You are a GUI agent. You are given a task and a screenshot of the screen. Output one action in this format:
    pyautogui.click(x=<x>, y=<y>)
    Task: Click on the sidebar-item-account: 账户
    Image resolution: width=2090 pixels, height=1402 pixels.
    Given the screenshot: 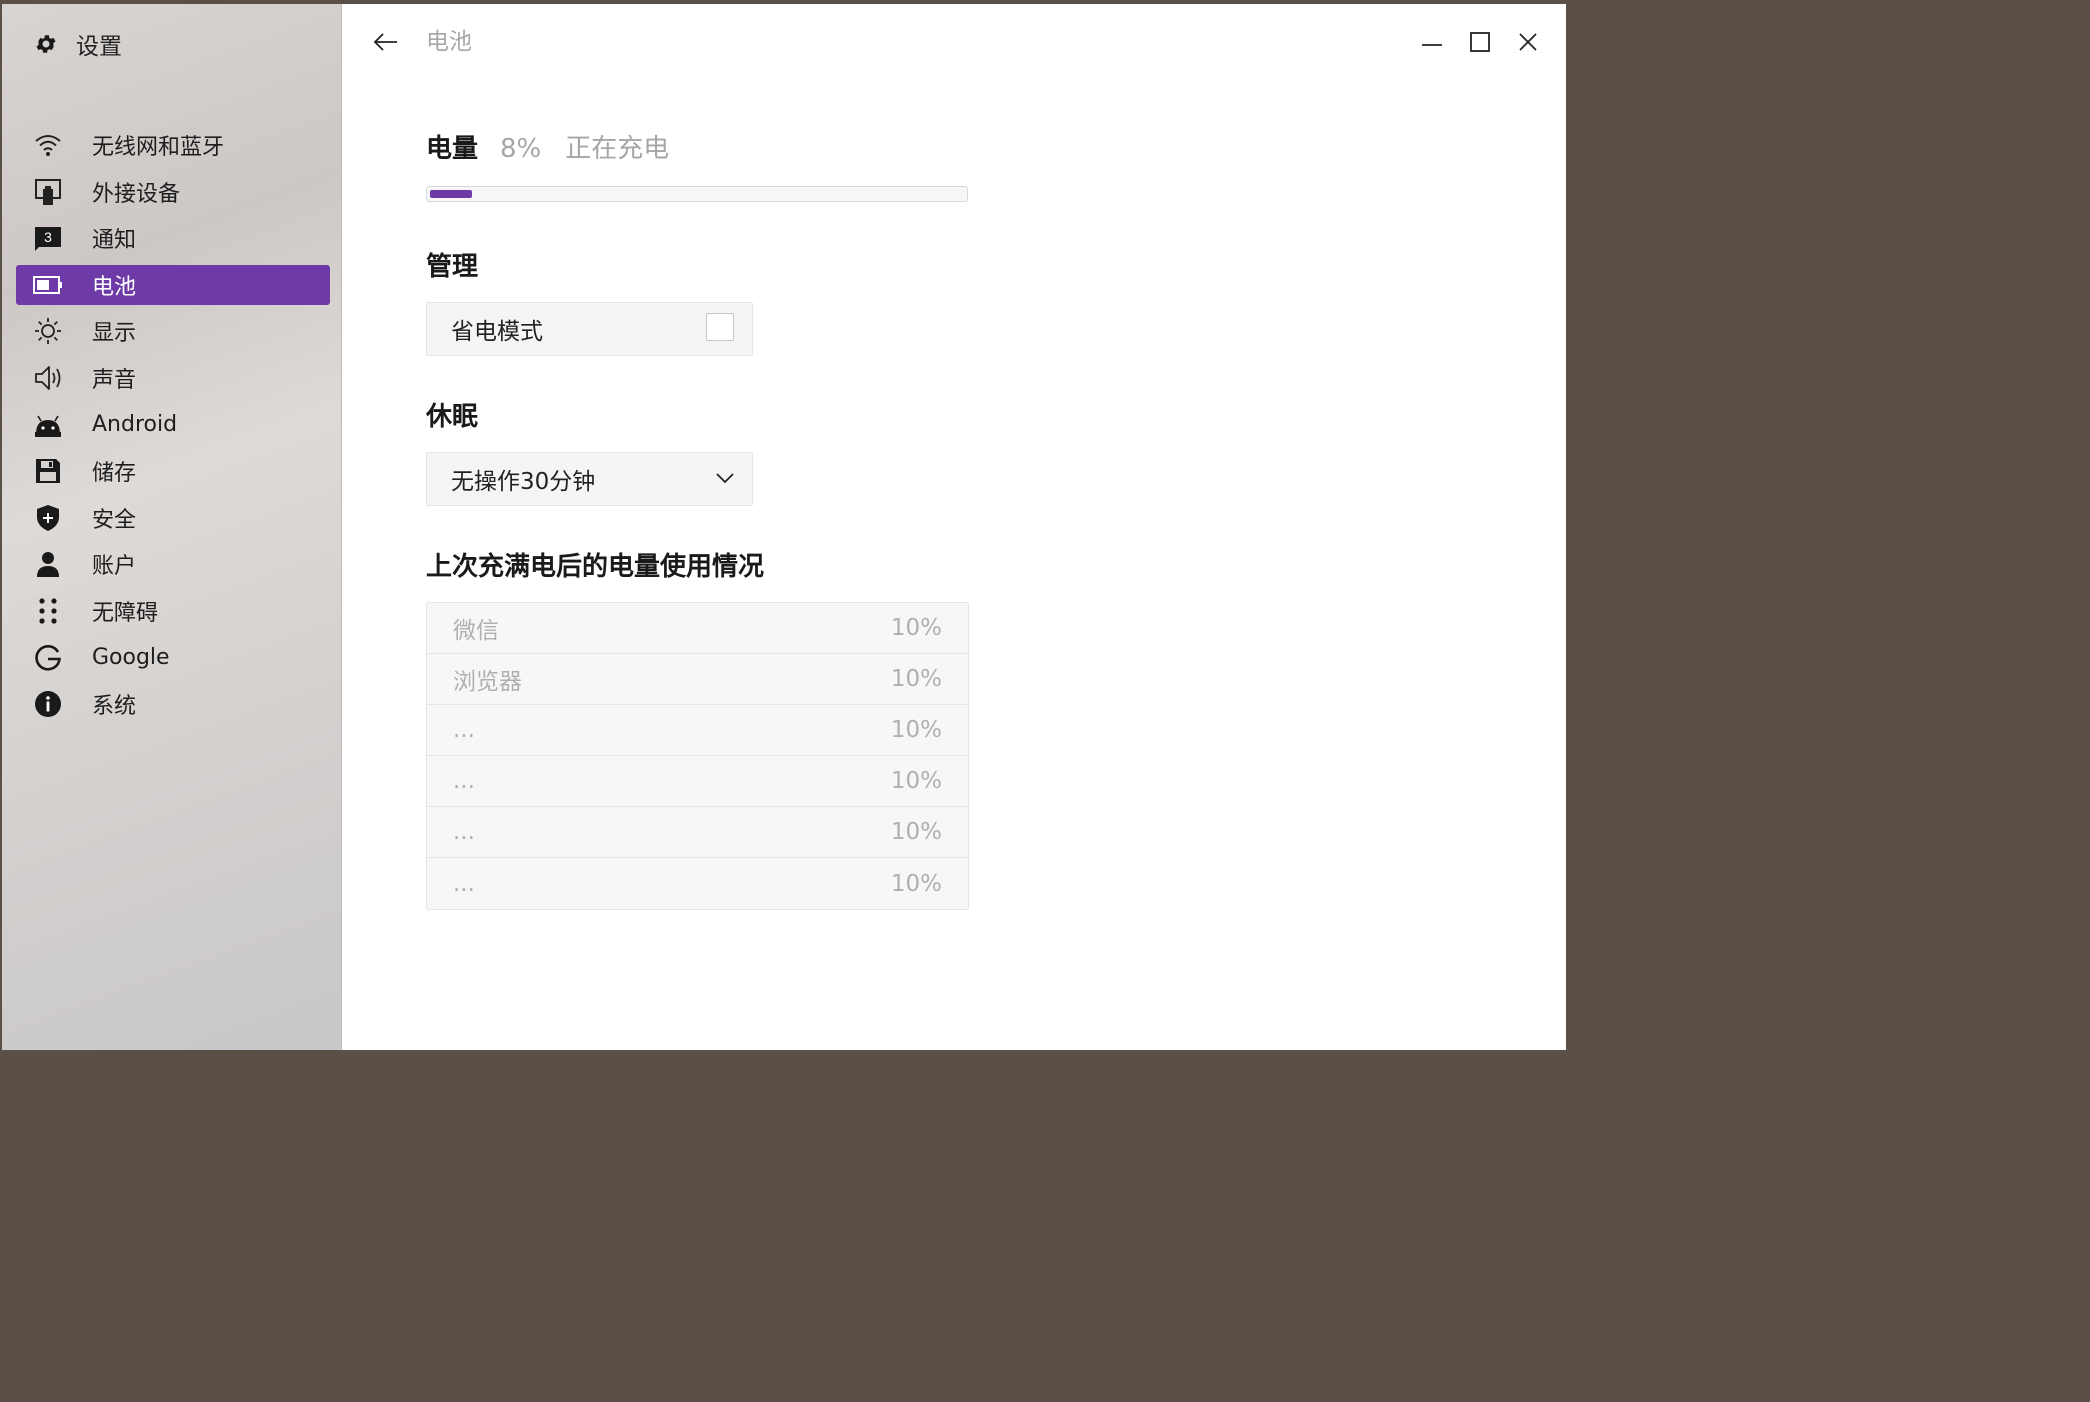 What is the action you would take?
    pyautogui.click(x=173, y=564)
    